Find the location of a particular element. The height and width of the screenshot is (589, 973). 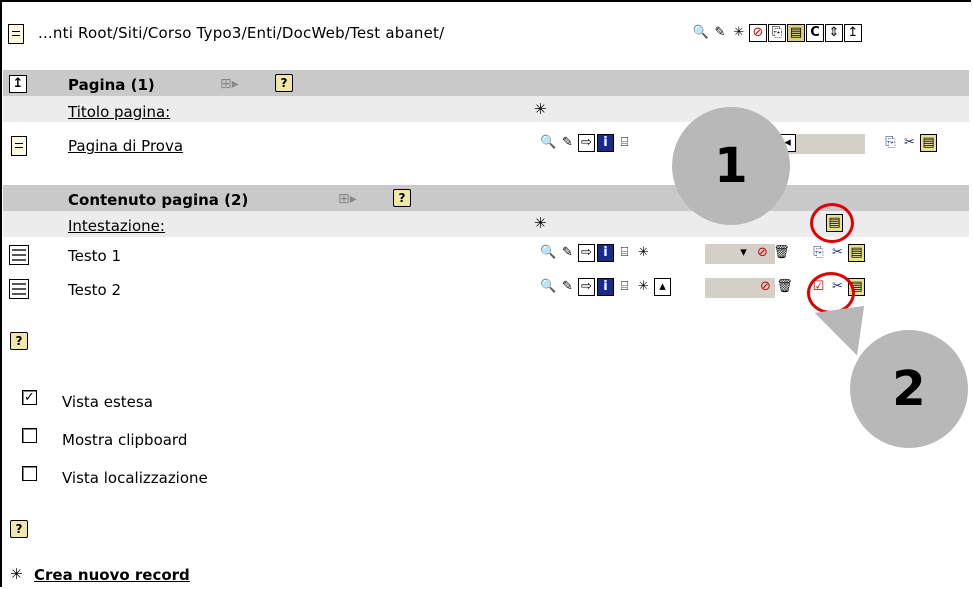

move-up-icon: ▴ is located at coordinates (662, 287).